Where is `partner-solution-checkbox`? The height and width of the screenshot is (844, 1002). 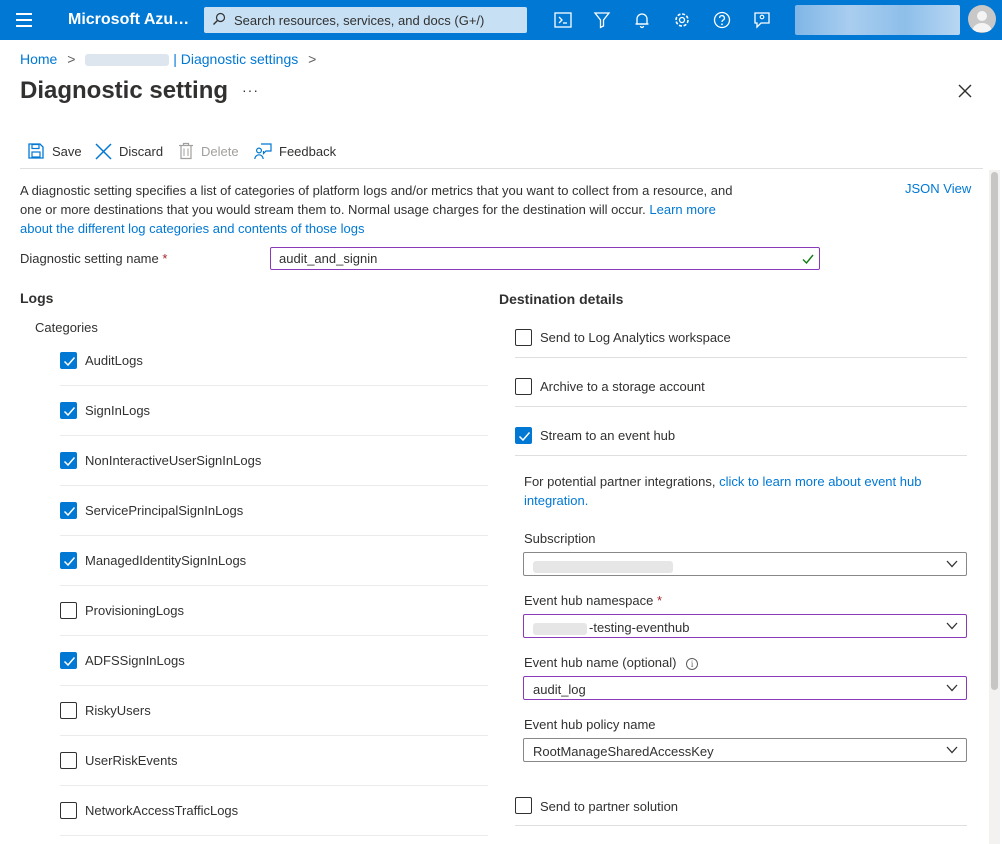
partner-solution-checkbox is located at coordinates (523, 805).